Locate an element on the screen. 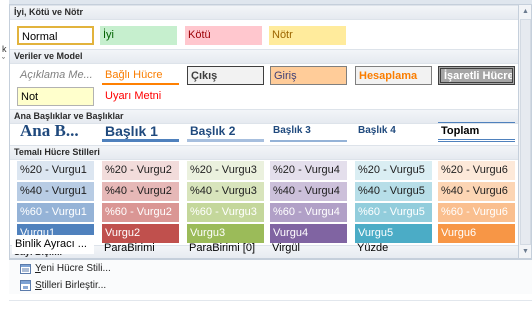 The image size is (532, 331). style-20-accent6: %20 - Vurgu6 is located at coordinates (476, 170).